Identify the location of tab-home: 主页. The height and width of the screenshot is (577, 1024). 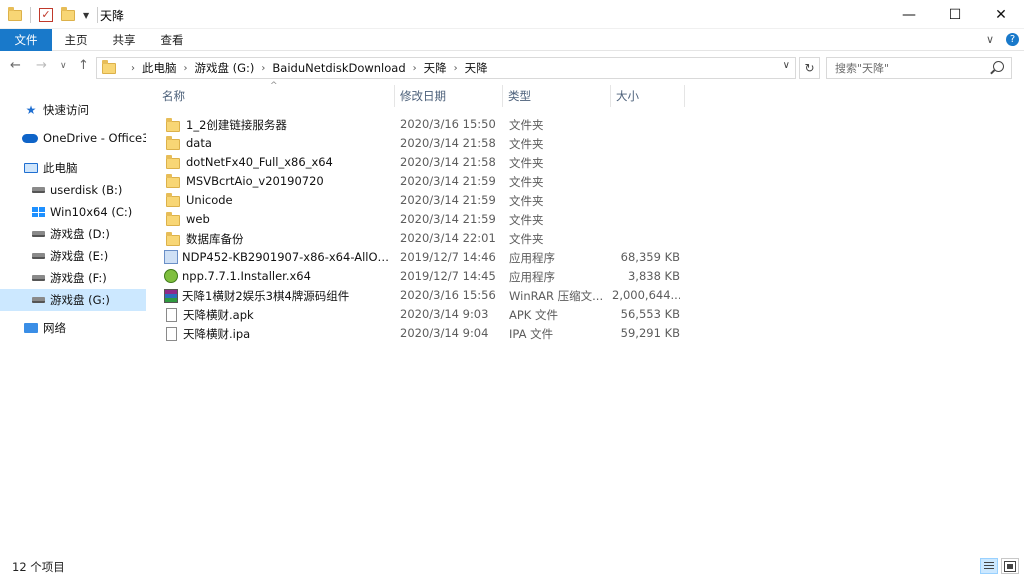
(76, 40).